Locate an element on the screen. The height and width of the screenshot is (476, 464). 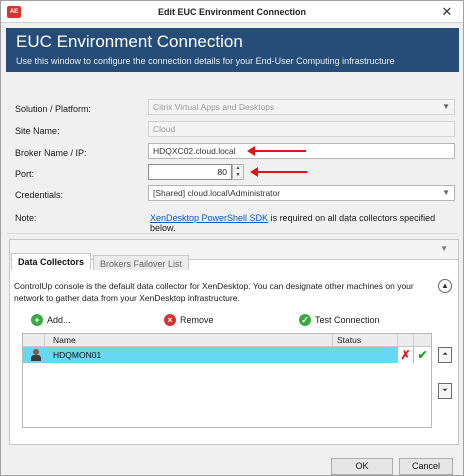
broker-value: HDQXC02.cloud.local is located at coordinates (194, 151).